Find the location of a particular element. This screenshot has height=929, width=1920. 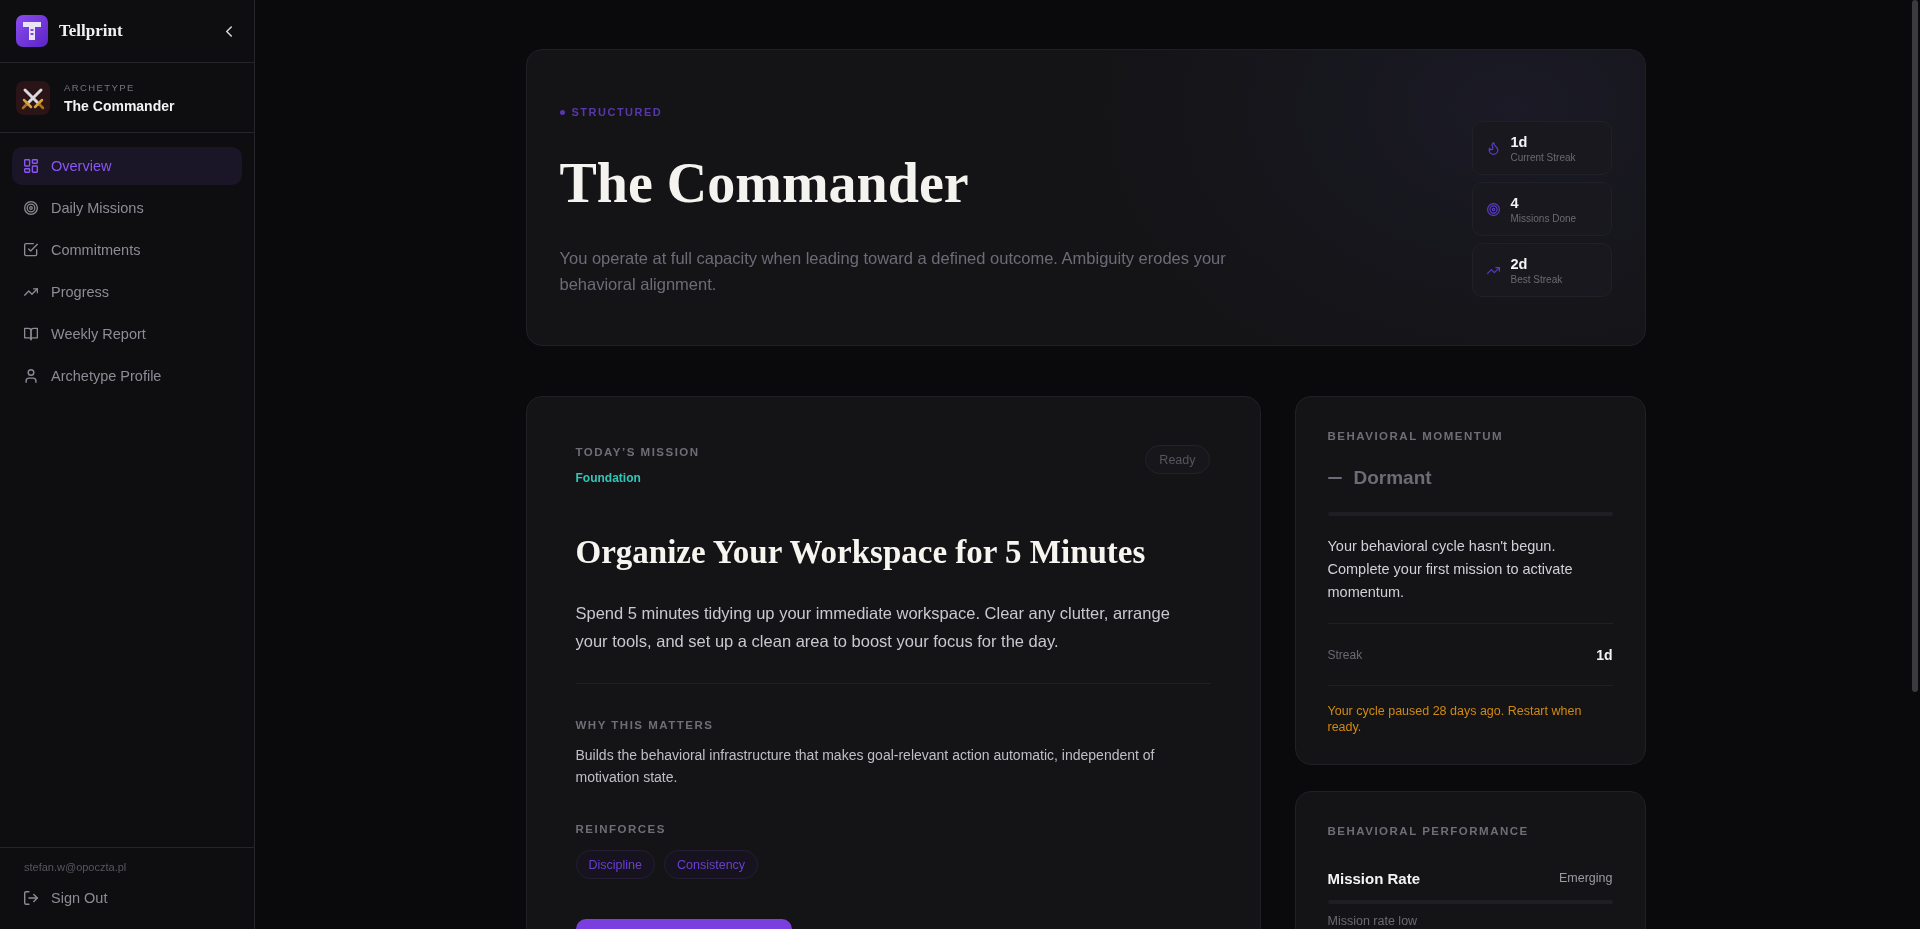

nav-item: Weekly Report is located at coordinates (127, 334).